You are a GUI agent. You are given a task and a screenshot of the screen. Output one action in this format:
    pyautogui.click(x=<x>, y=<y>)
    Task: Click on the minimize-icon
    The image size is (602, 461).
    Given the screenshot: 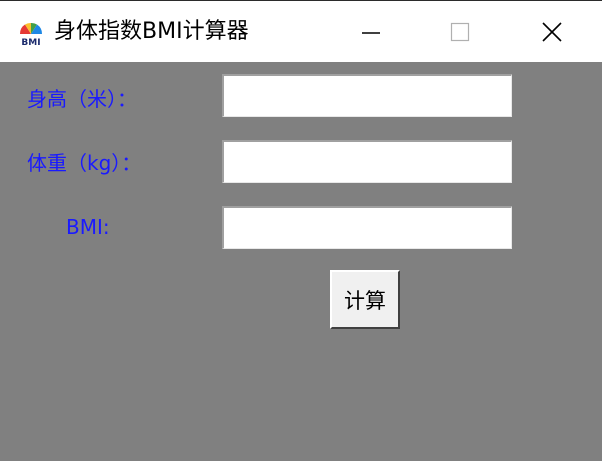 What is the action you would take?
    pyautogui.click(x=371, y=33)
    